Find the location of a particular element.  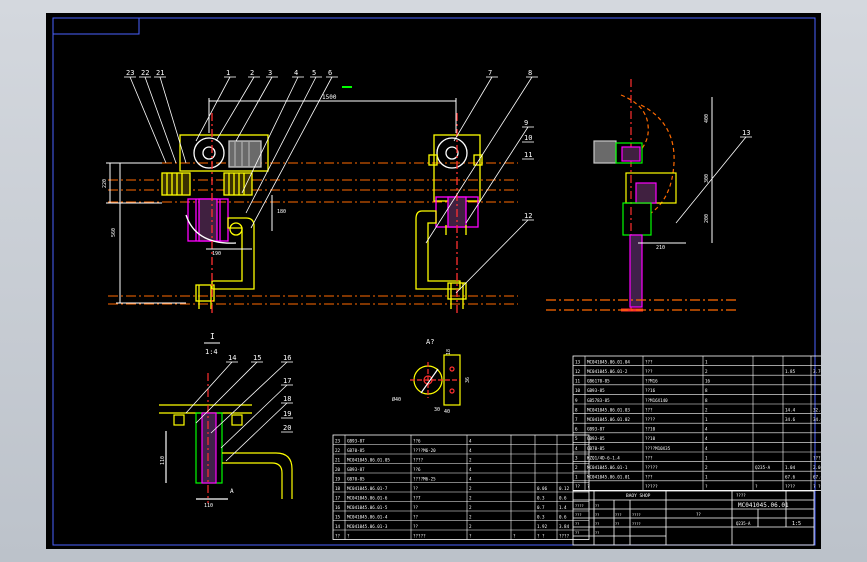

table-row: 2 MC041045.06.01-1????? 2 Q235-A 1.04 2.08 is located at coordinates (698, 467).